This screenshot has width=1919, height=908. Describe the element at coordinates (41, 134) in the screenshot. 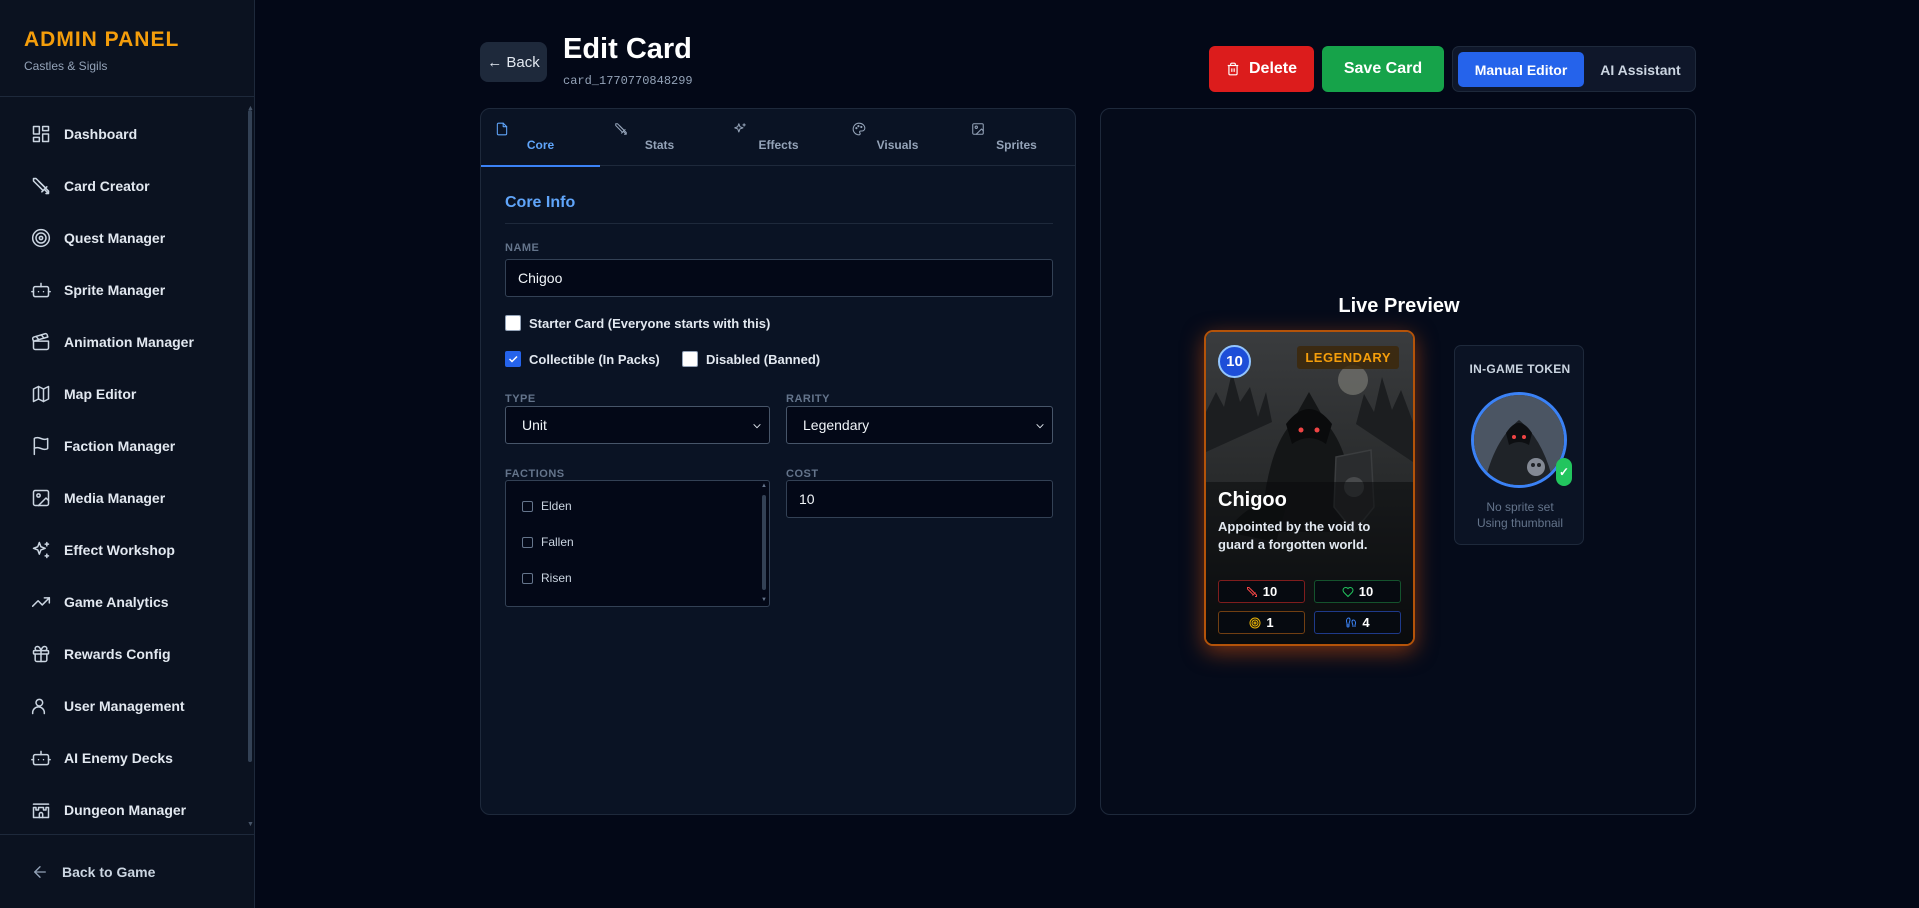

I see `dashboard-icon` at that location.